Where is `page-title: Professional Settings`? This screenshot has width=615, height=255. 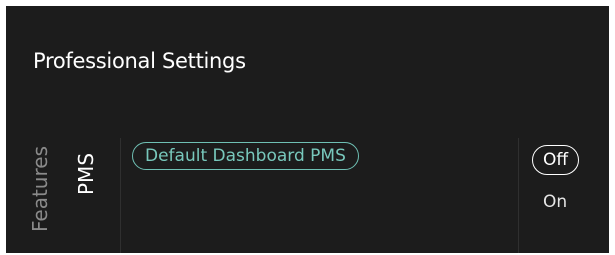
page-title: Professional Settings is located at coordinates (139, 61).